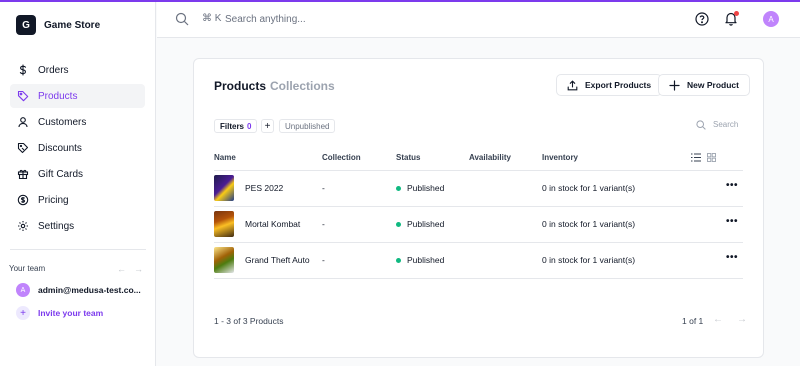  Describe the element at coordinates (78, 249) in the screenshot. I see `sidebar-divider` at that location.